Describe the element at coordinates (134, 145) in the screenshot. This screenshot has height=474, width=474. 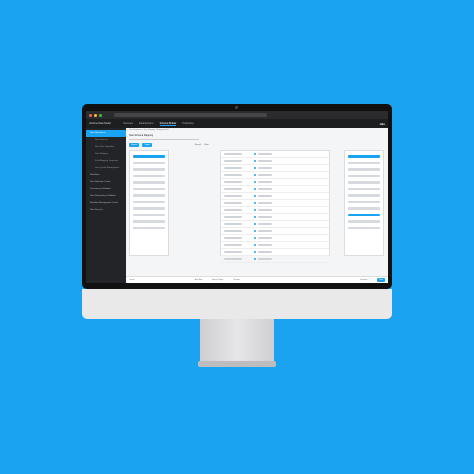
I see `source-button: Source` at that location.